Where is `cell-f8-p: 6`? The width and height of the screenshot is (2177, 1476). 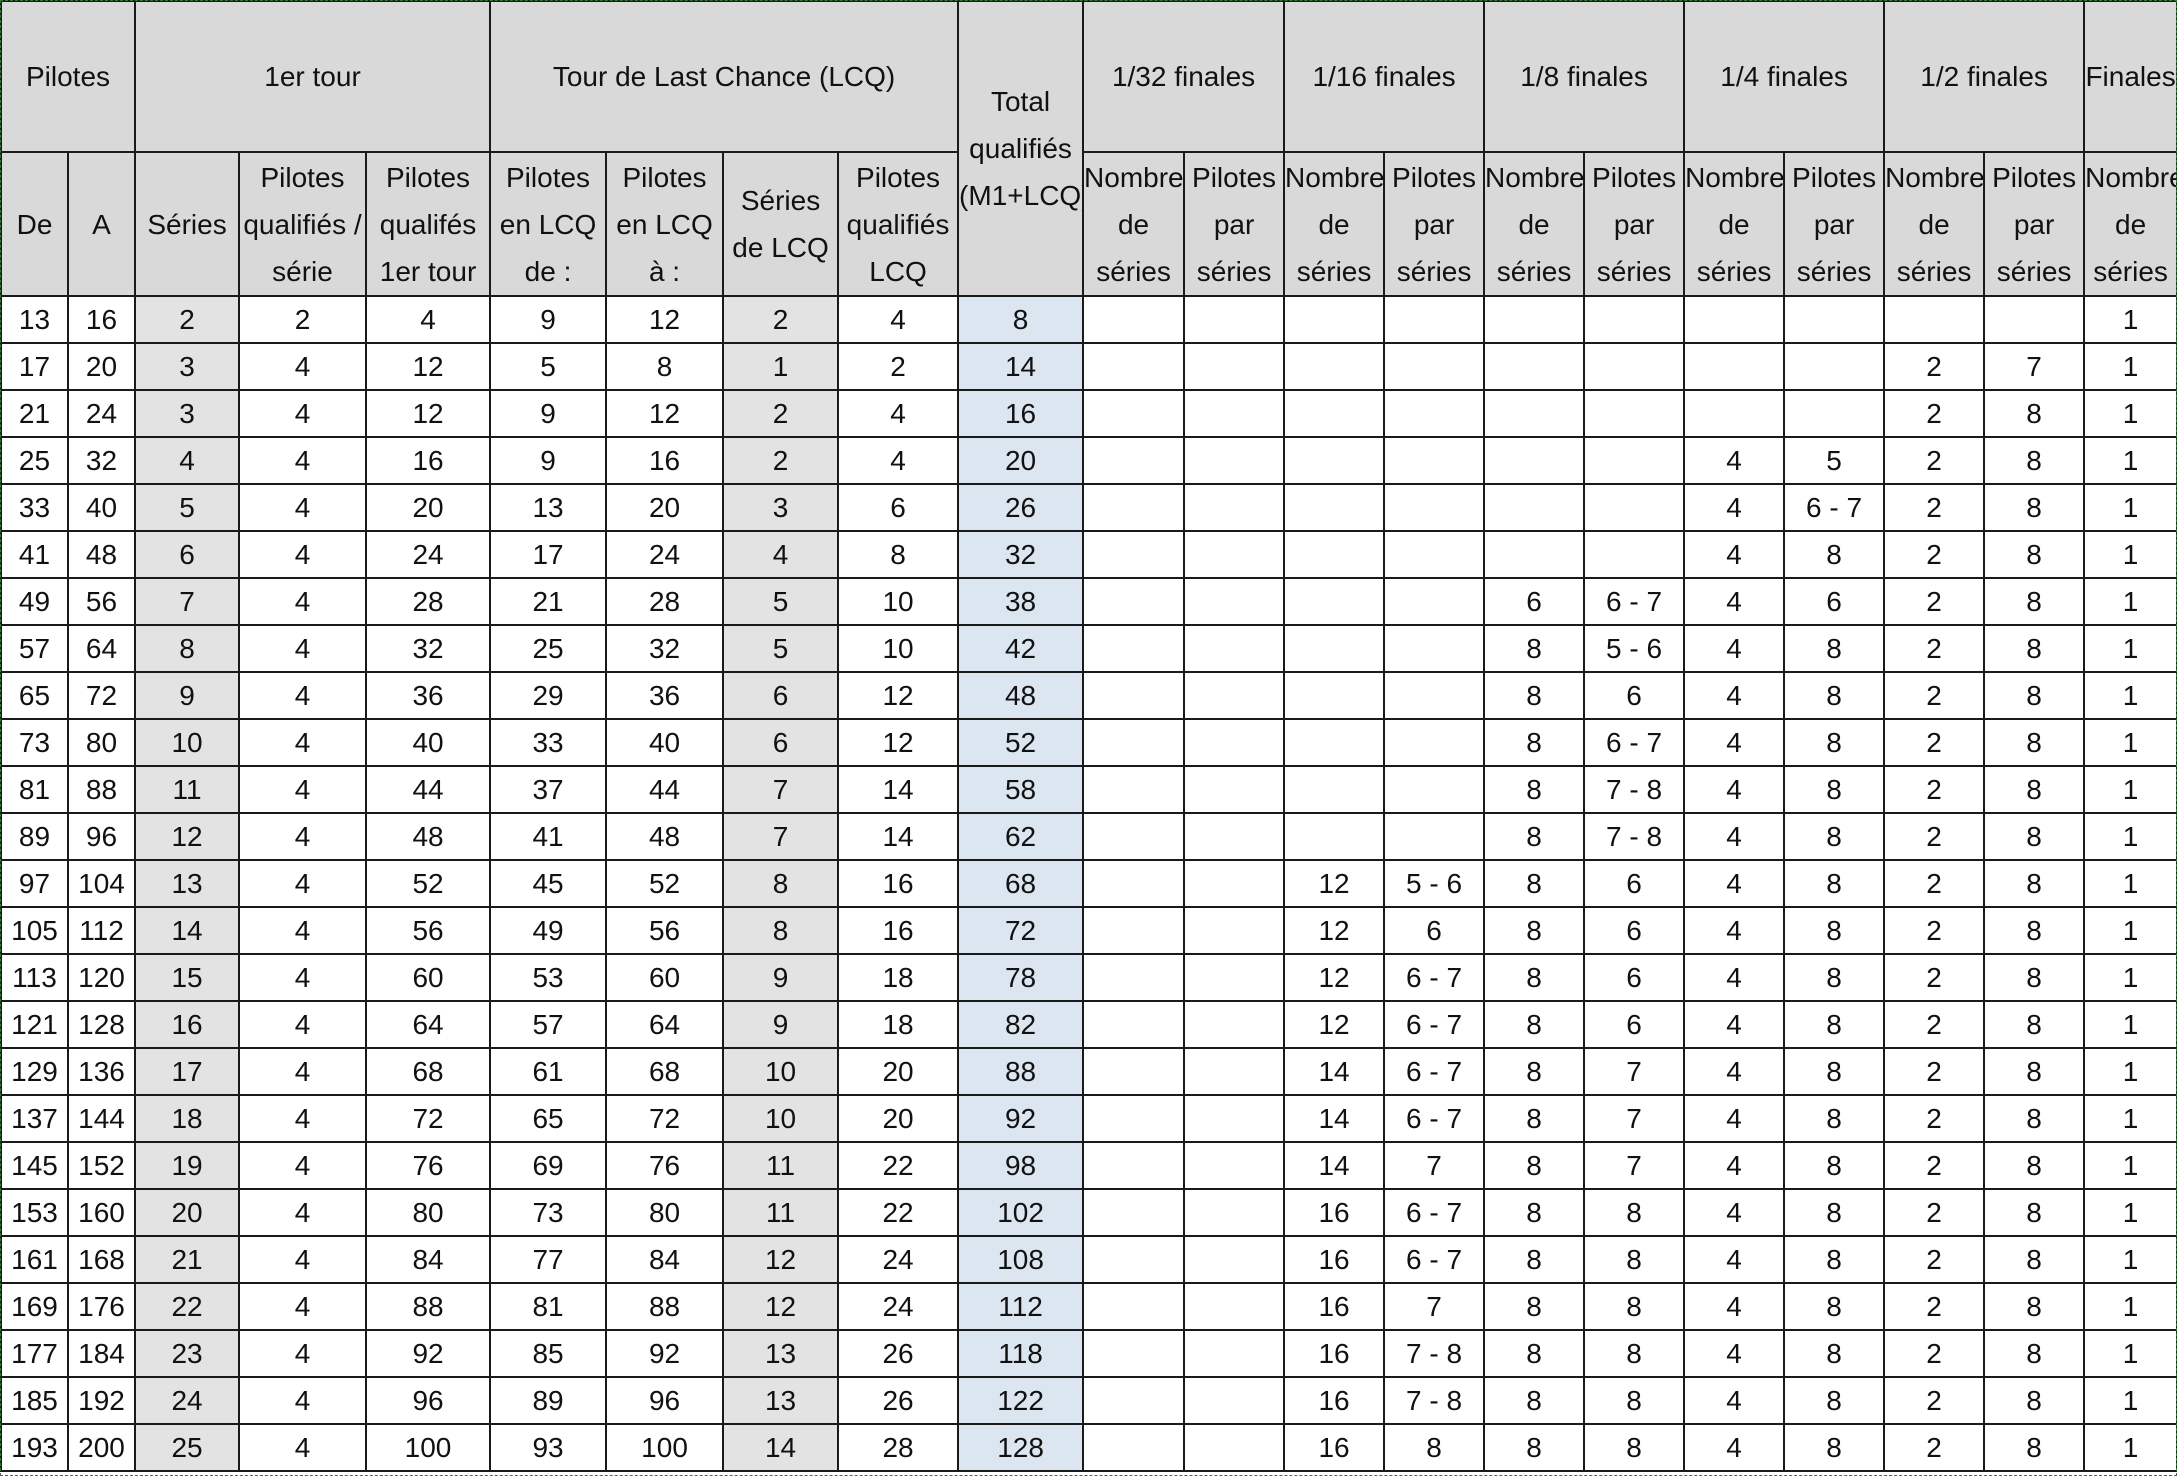 cell-f8-p: 6 is located at coordinates (1634, 977).